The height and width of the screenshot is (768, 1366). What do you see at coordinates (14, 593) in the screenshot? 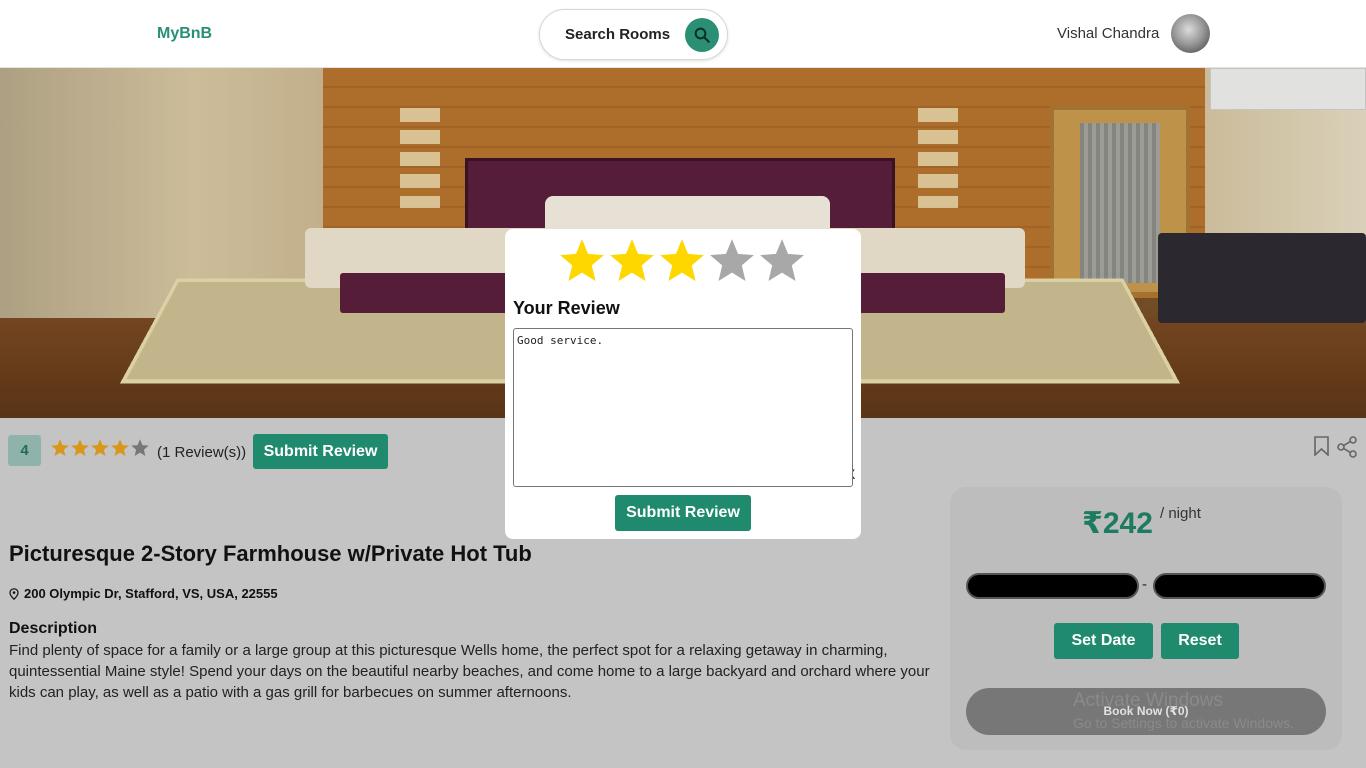
I see `map-pin-icon` at bounding box center [14, 593].